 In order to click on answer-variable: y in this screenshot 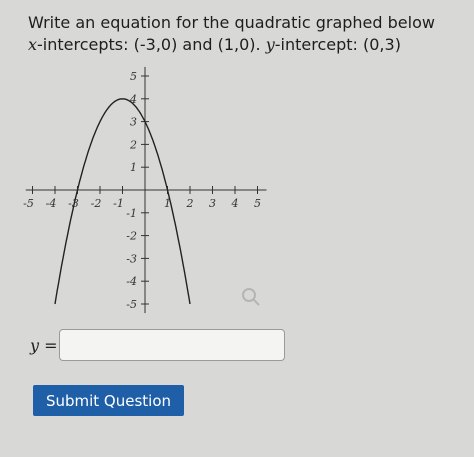, I will do `click(35, 345)`.